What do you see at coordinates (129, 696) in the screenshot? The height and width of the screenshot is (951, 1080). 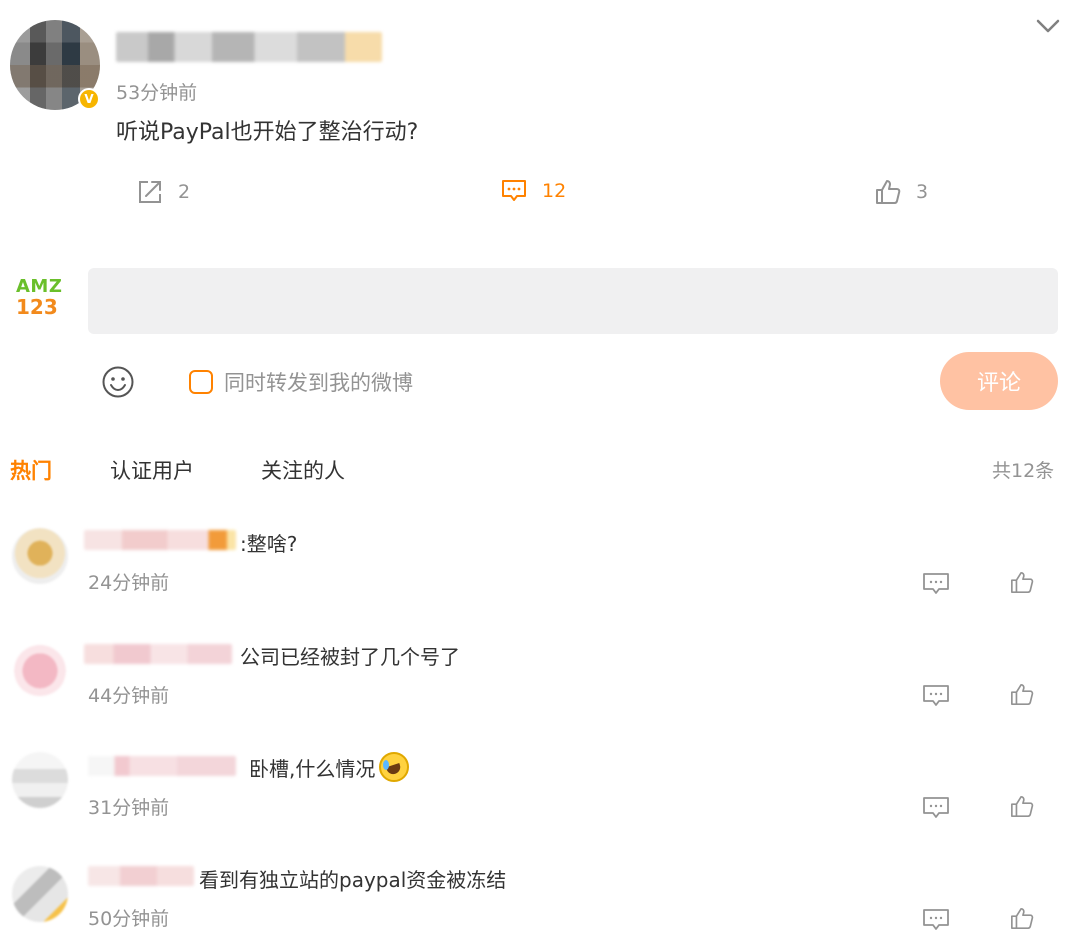 I see `comment-time: 44分钟前` at bounding box center [129, 696].